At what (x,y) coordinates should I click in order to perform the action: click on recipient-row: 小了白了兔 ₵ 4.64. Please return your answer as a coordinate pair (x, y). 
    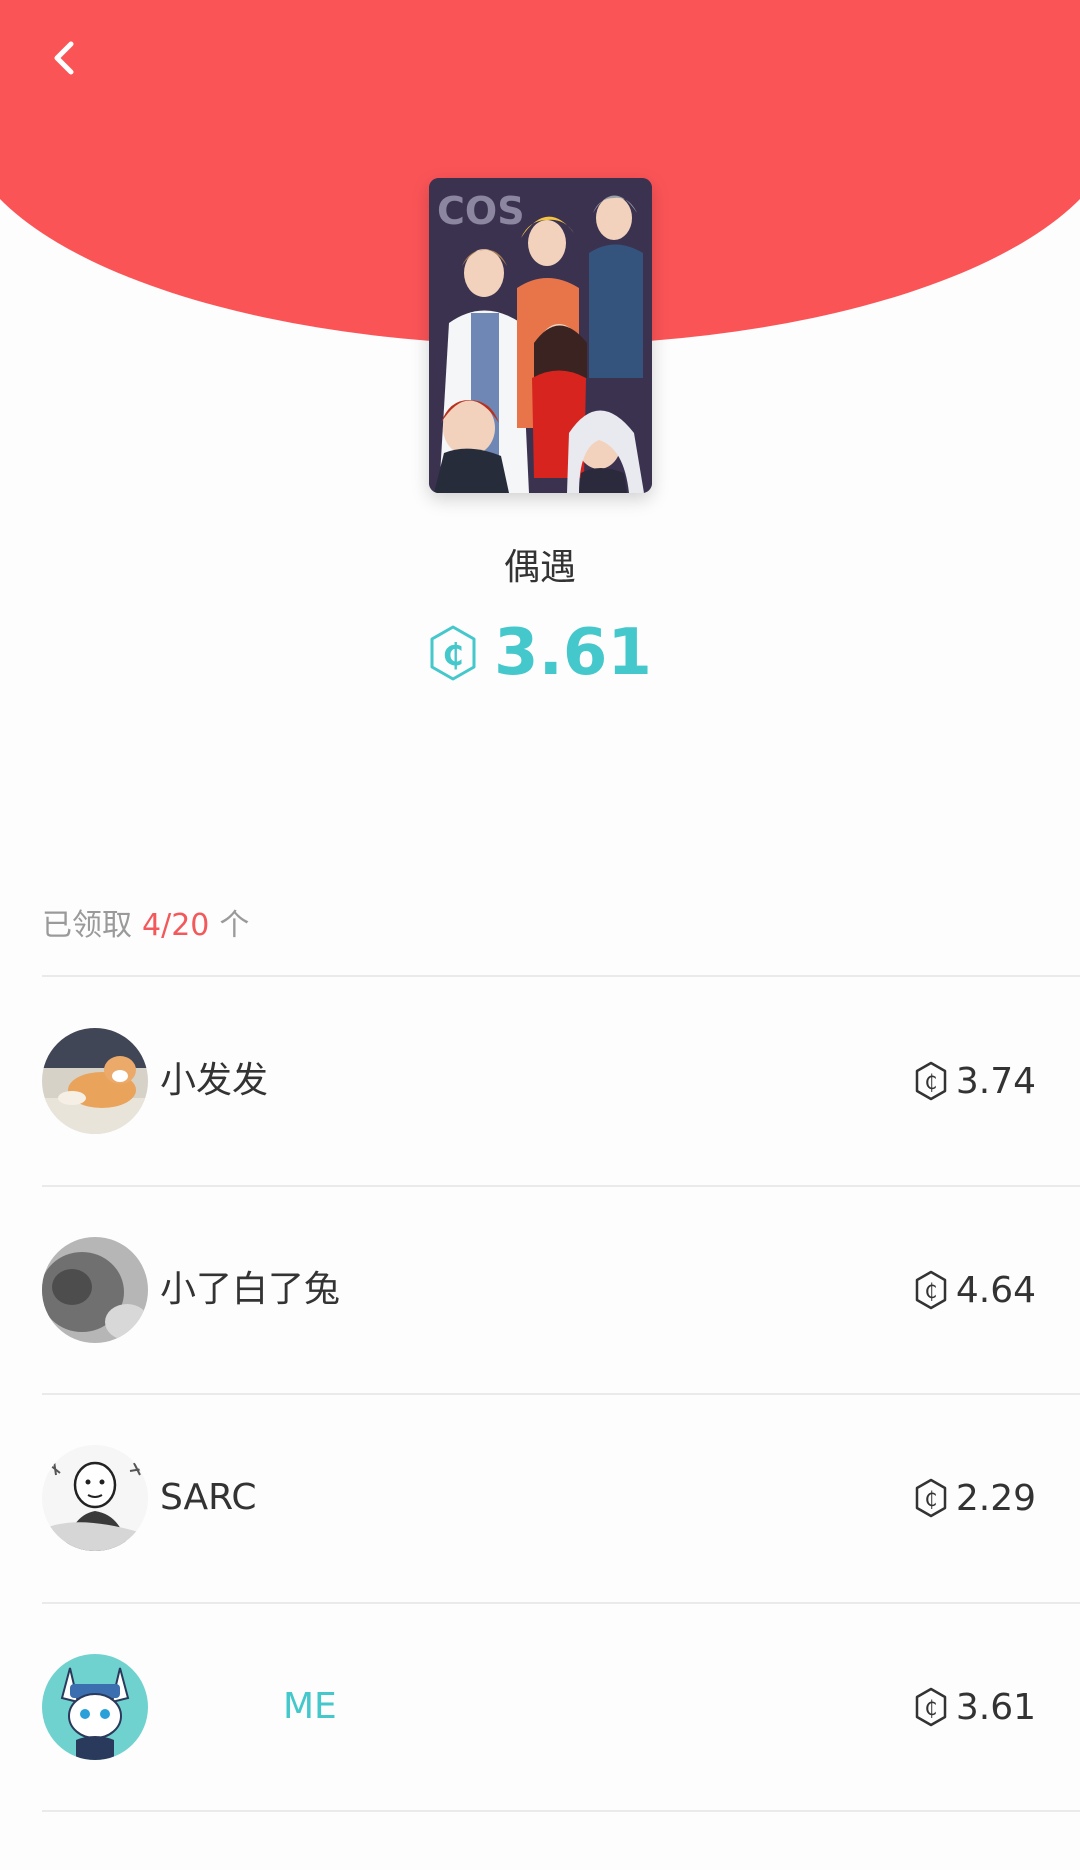
    Looking at the image, I should click on (540, 1290).